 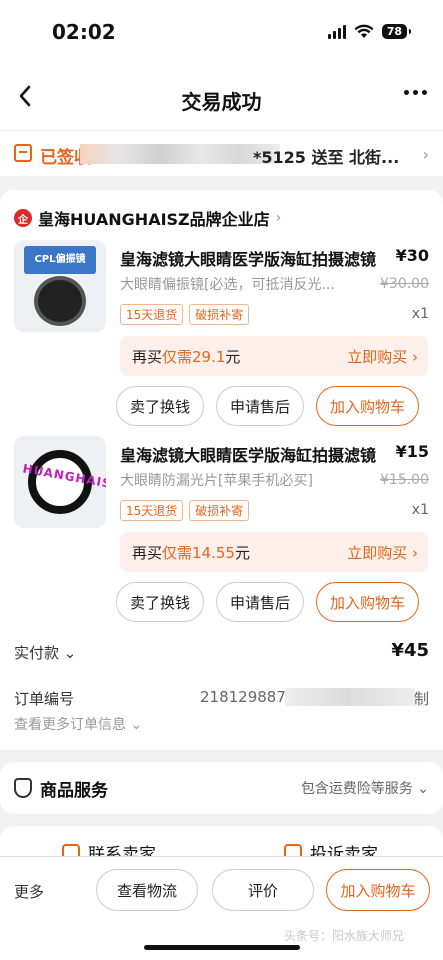 What do you see at coordinates (221, 32) in the screenshot?
I see `status-bar: 02:02 78` at bounding box center [221, 32].